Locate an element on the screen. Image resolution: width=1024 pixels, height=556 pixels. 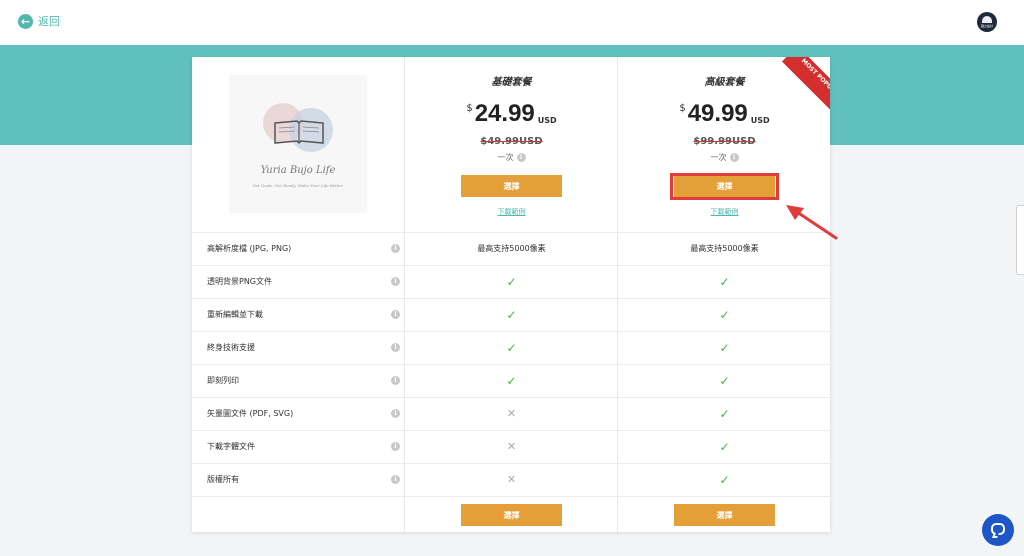
feature-row: 終身技術支援 i ✓ ✓ is located at coordinates (511, 347).